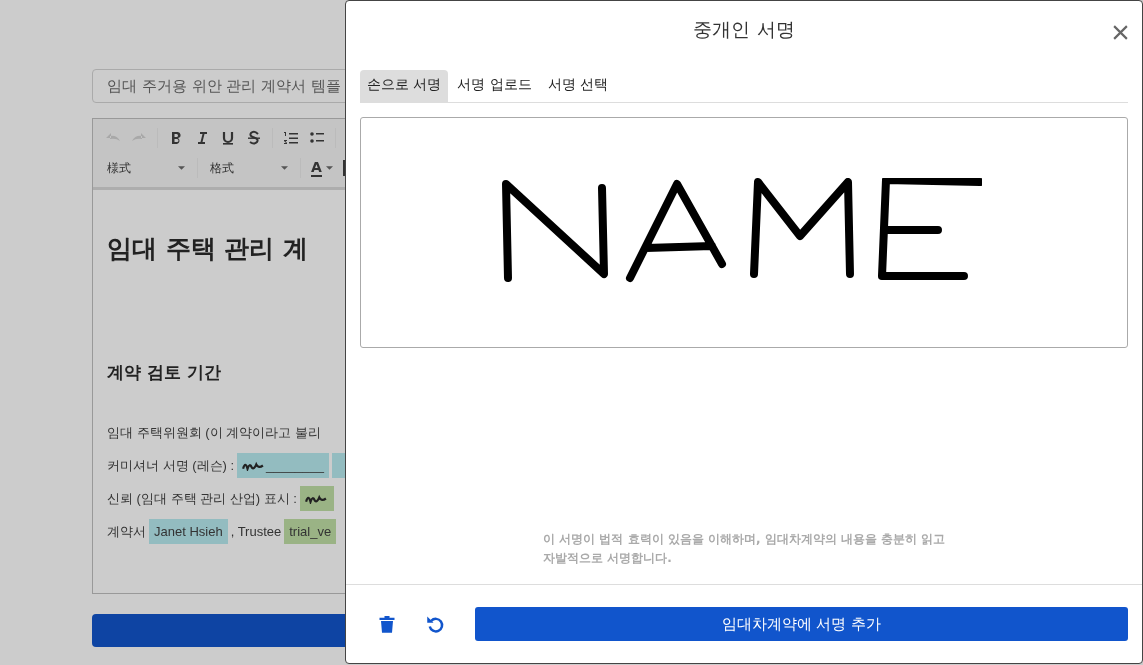  Describe the element at coordinates (171, 465) in the screenshot. I see `field-label: 커미셔너 서명 (레슨) :` at that location.